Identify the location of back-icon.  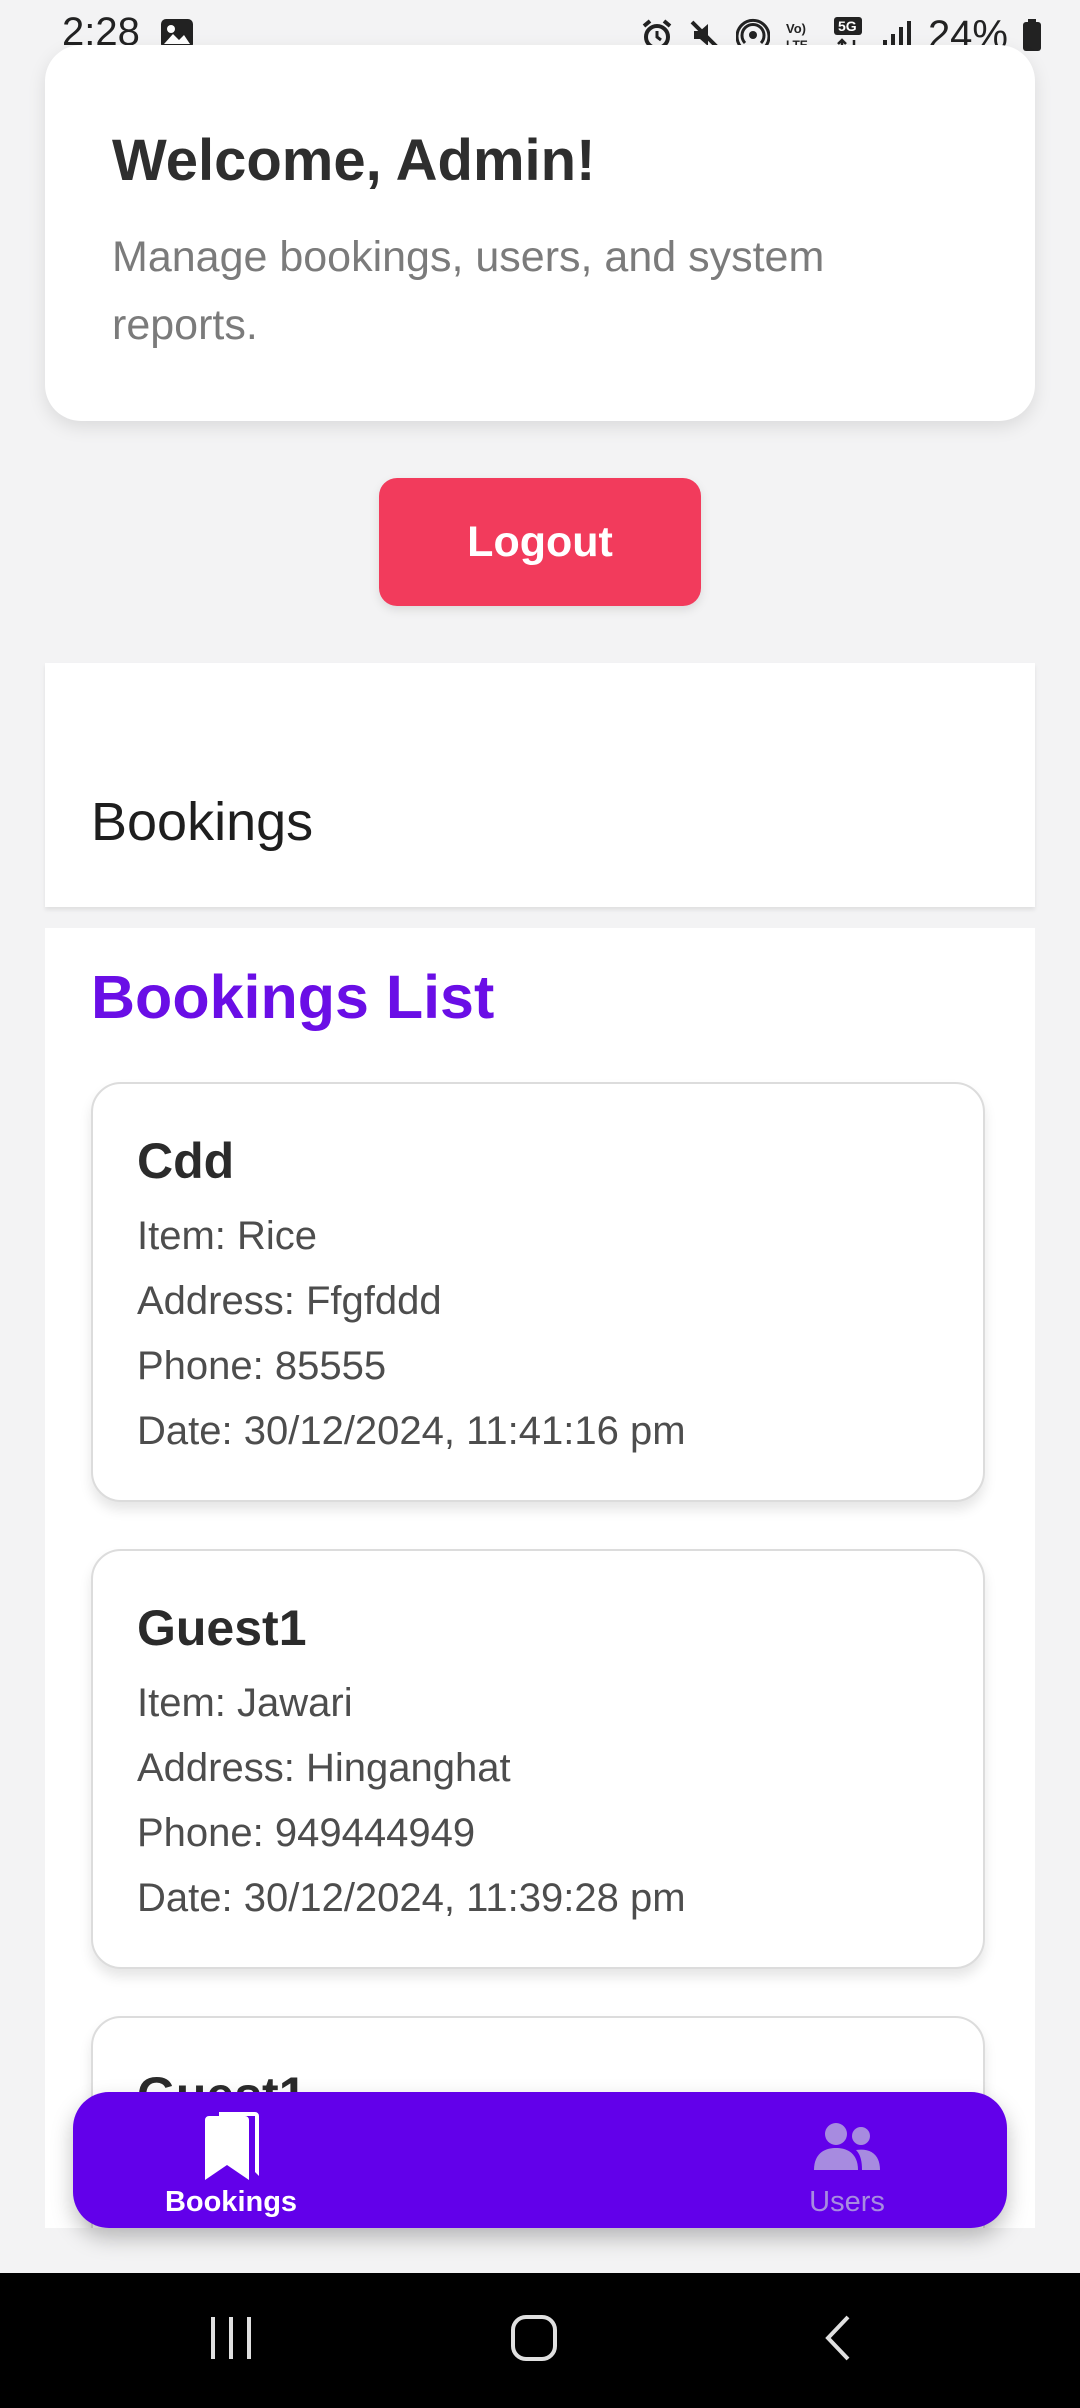
(838, 2340).